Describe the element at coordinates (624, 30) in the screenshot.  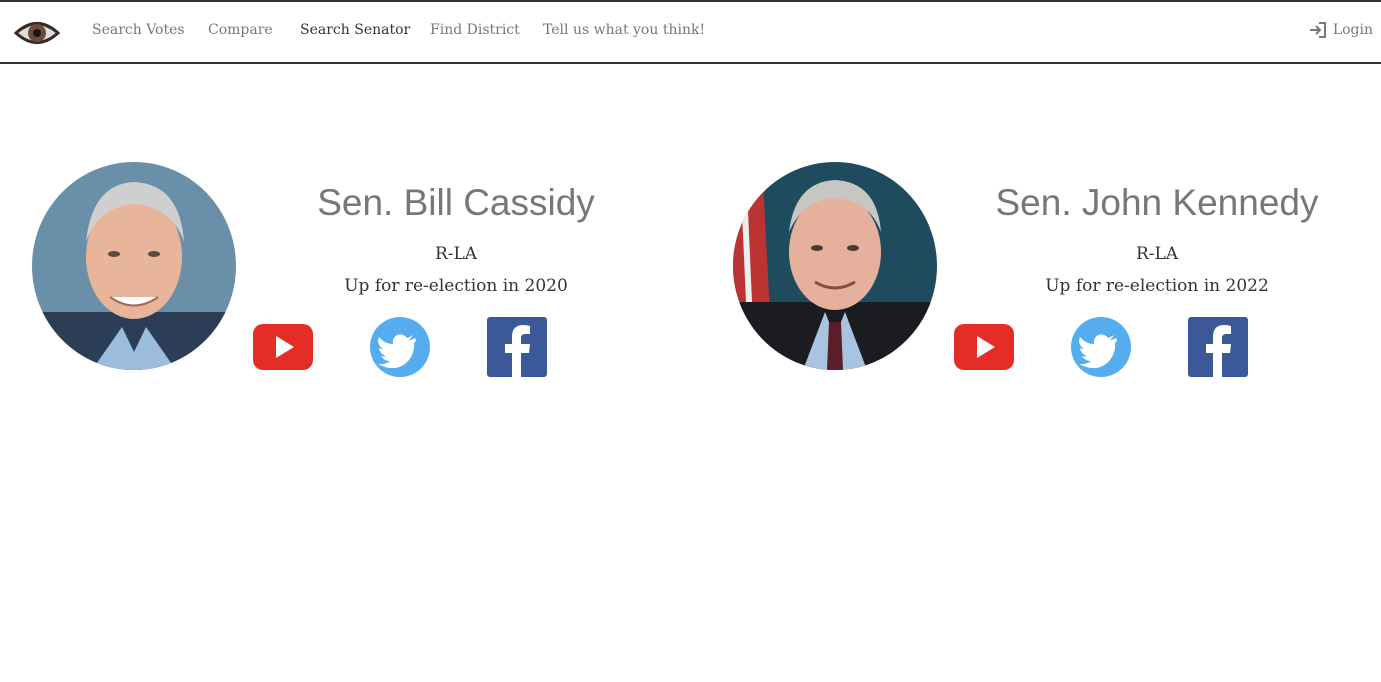
I see `nav-feedback: Tell us what you think!` at that location.